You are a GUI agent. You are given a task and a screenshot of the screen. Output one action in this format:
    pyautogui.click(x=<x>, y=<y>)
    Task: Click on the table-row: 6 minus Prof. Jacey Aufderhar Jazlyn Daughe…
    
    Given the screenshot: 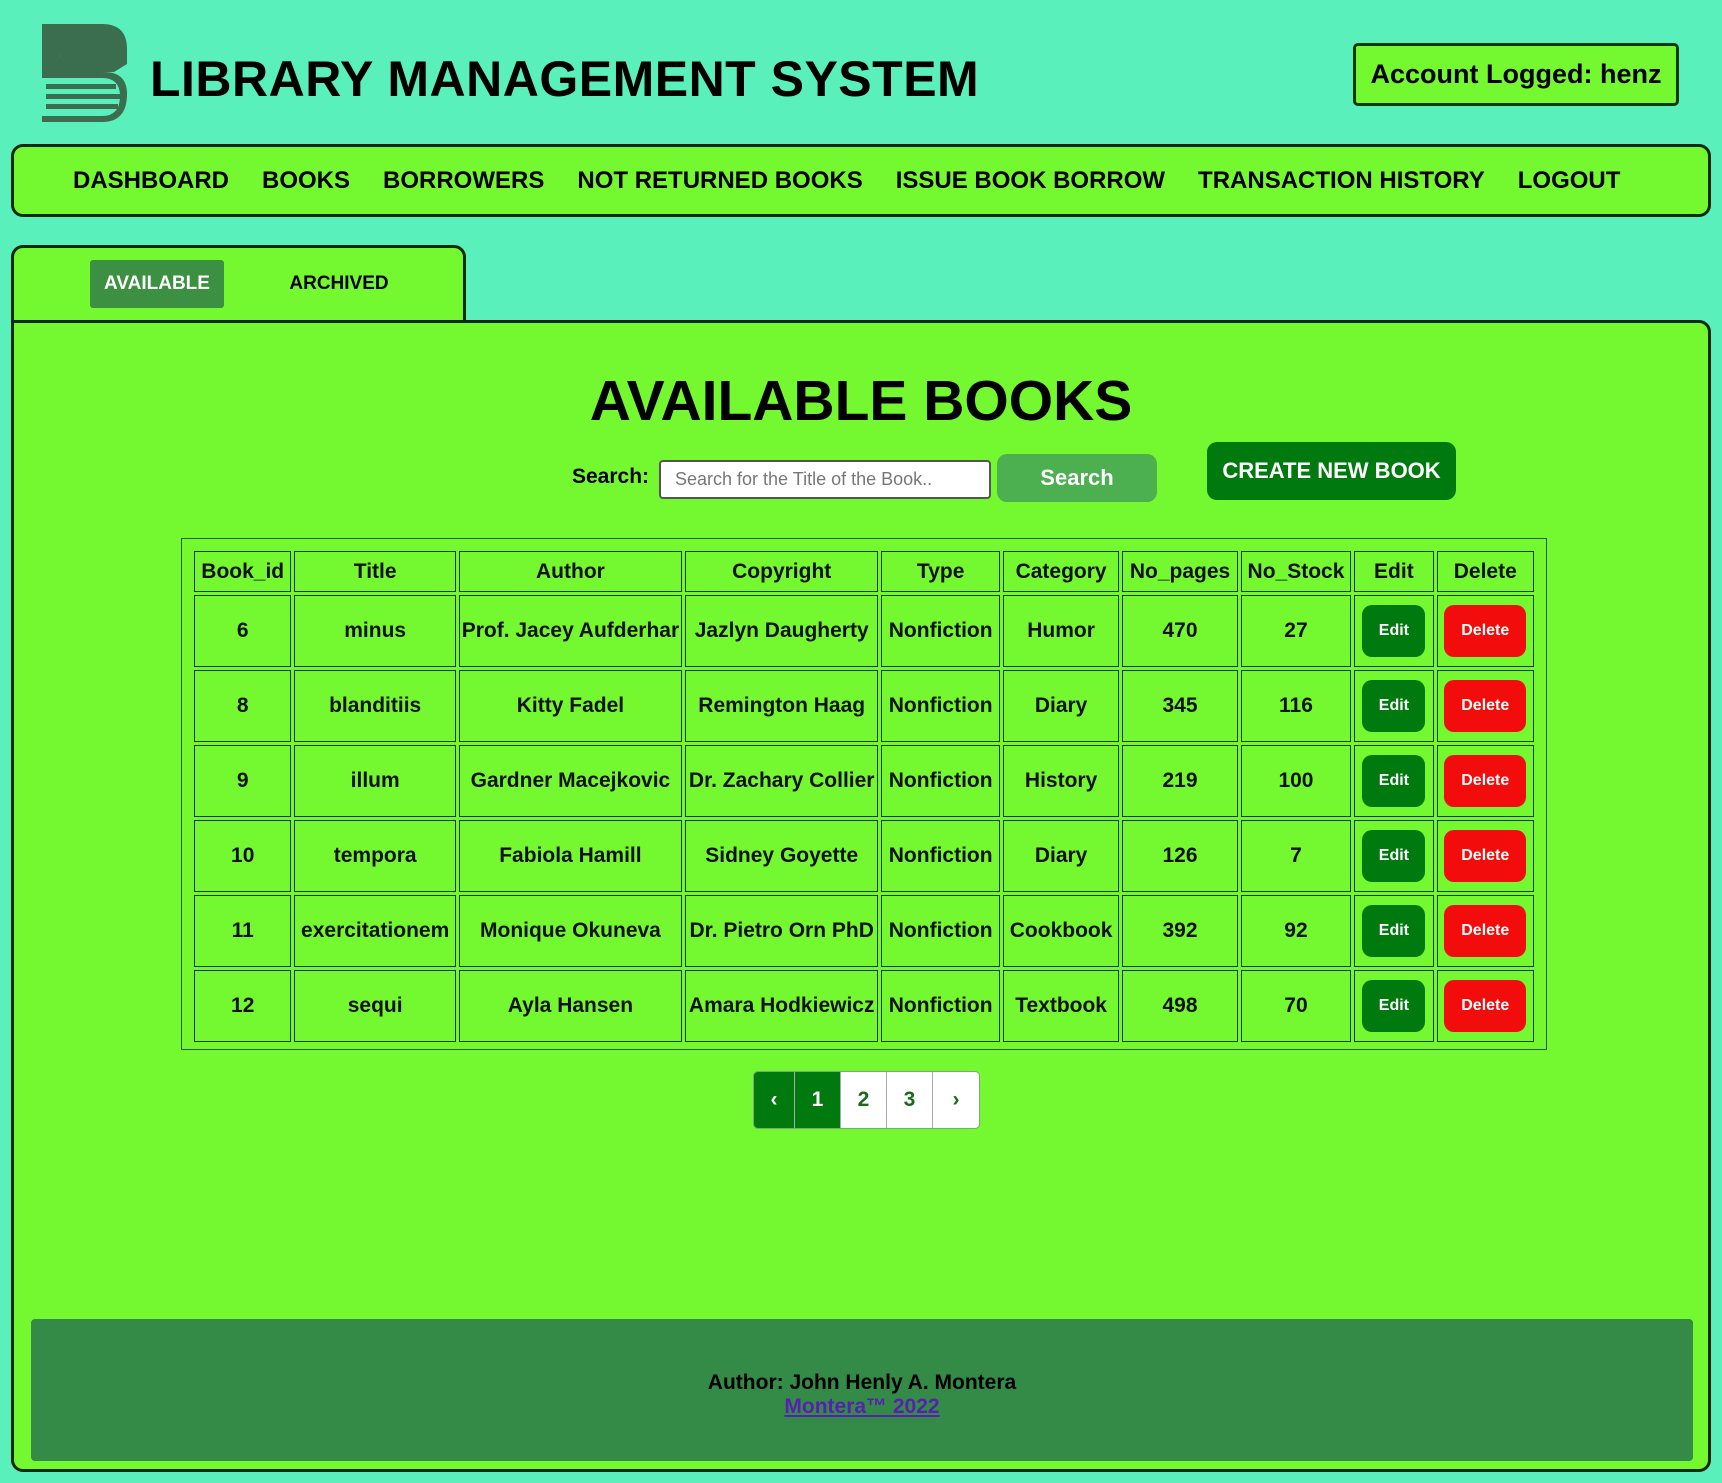 What is the action you would take?
    pyautogui.click(x=864, y=631)
    